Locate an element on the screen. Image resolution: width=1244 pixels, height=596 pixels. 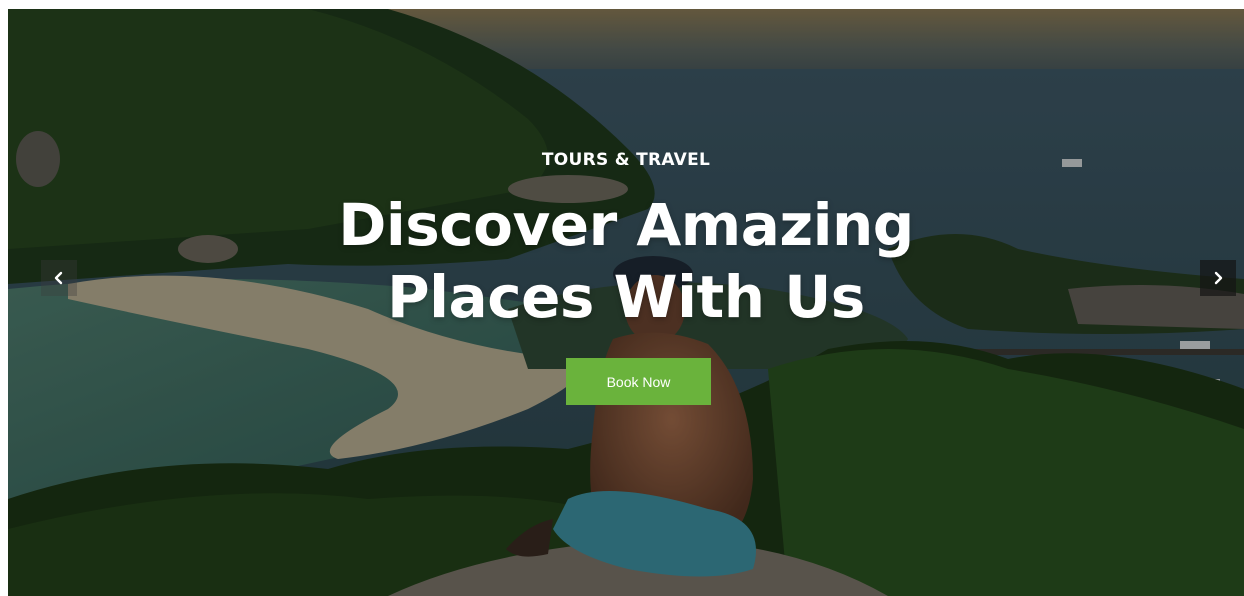
hero-headline-line2: Places With Us is located at coordinates (626, 297).